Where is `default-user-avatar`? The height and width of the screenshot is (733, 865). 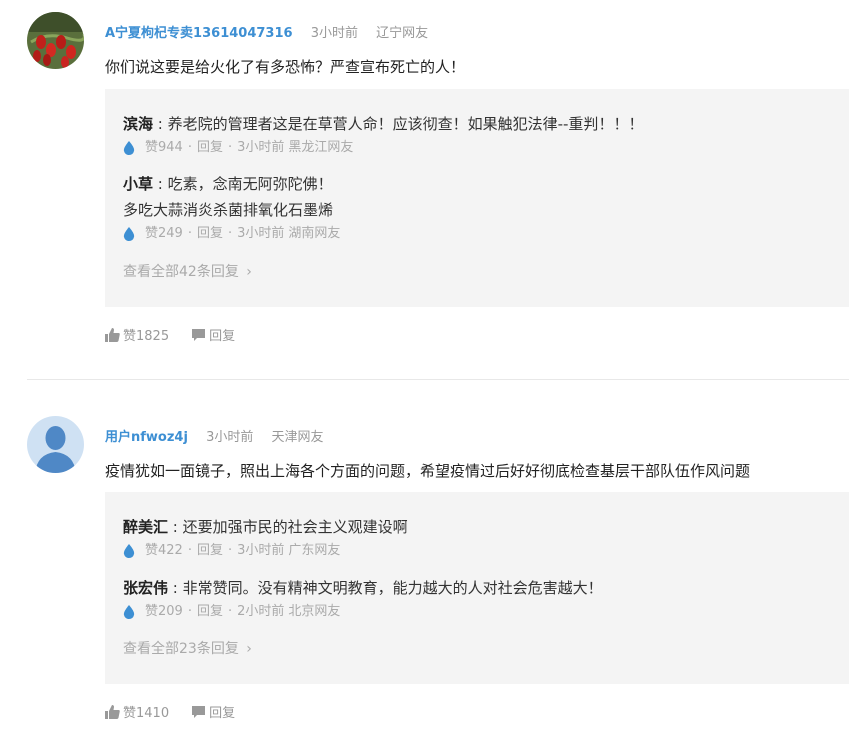 default-user-avatar is located at coordinates (55, 444).